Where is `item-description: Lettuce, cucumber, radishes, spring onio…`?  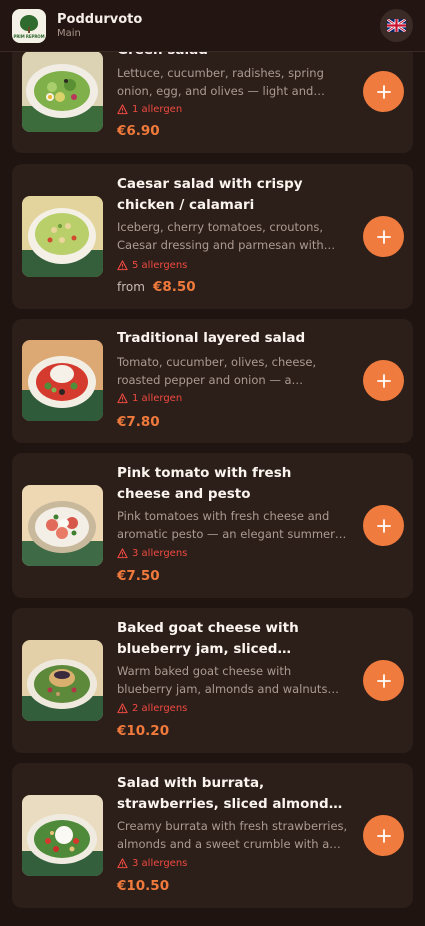
item-description: Lettuce, cucumber, radishes, spring onio… is located at coordinates (220, 82).